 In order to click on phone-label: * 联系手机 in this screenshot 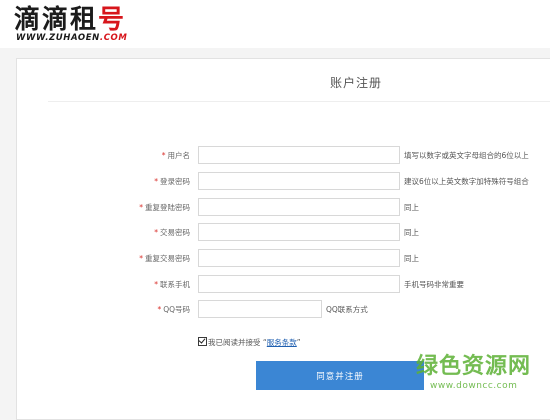, I will do `click(172, 284)`.